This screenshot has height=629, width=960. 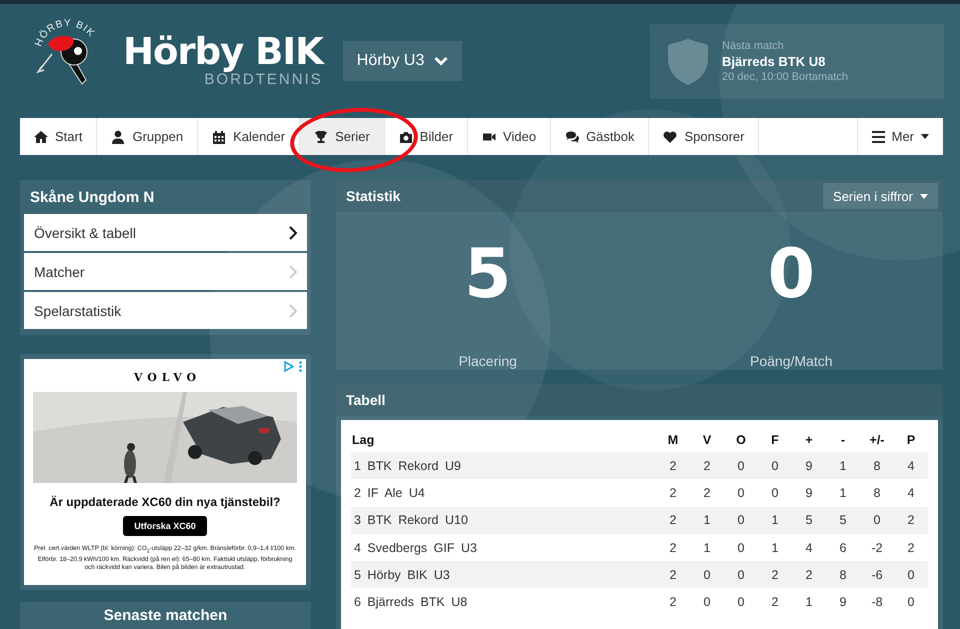 What do you see at coordinates (488, 275) in the screenshot?
I see `stat-value: 5` at bounding box center [488, 275].